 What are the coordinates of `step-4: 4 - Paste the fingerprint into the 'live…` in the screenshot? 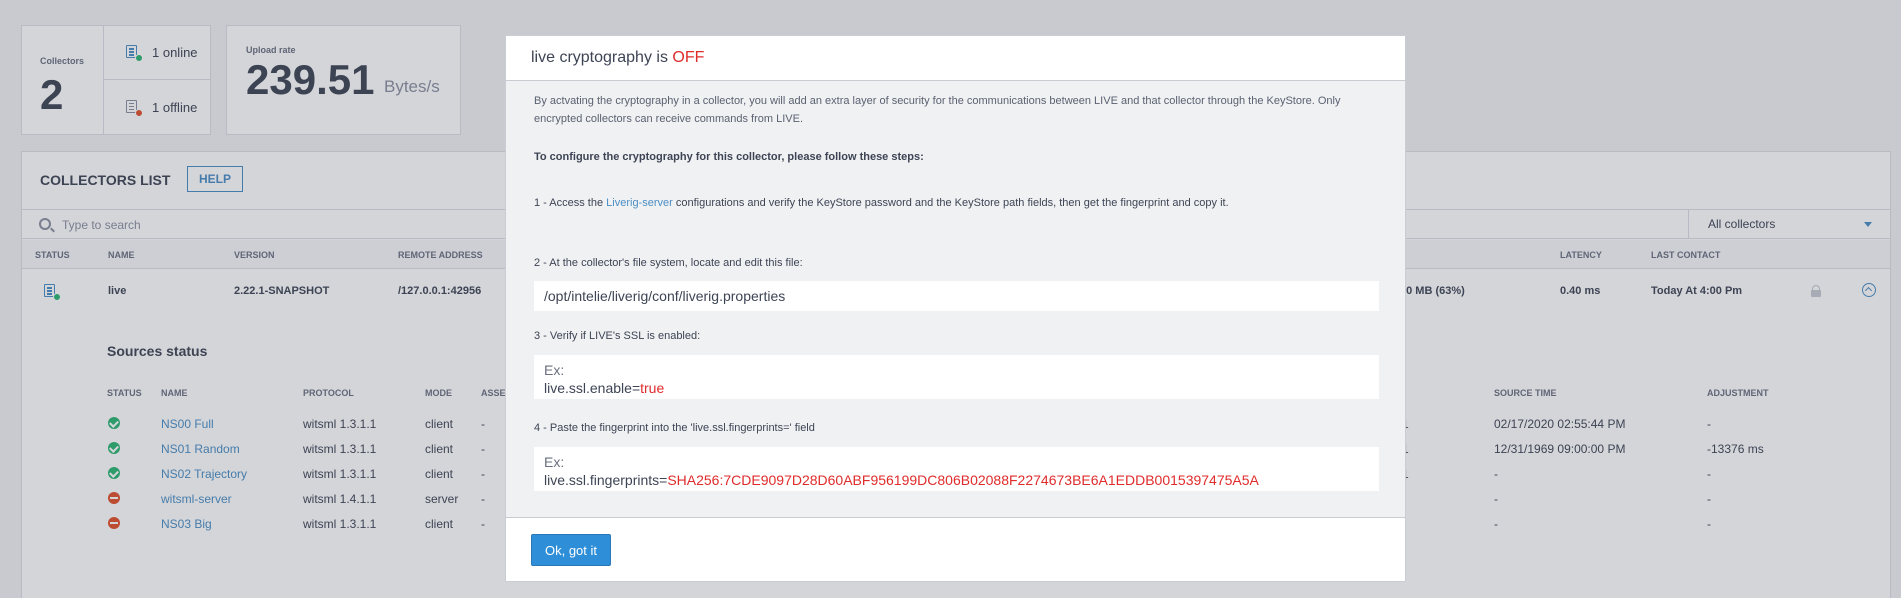 It's located at (674, 428).